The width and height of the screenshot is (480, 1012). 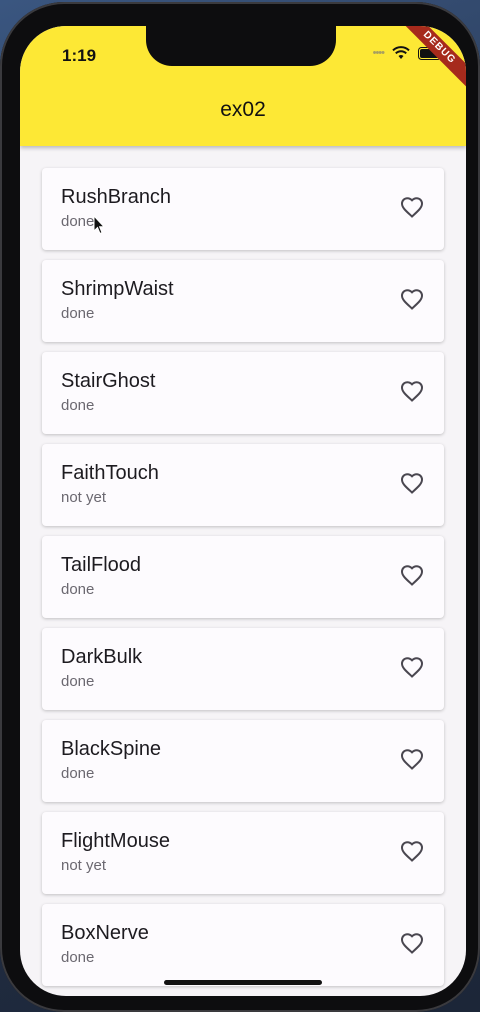 I want to click on item-title: FlightMouse, so click(x=115, y=841).